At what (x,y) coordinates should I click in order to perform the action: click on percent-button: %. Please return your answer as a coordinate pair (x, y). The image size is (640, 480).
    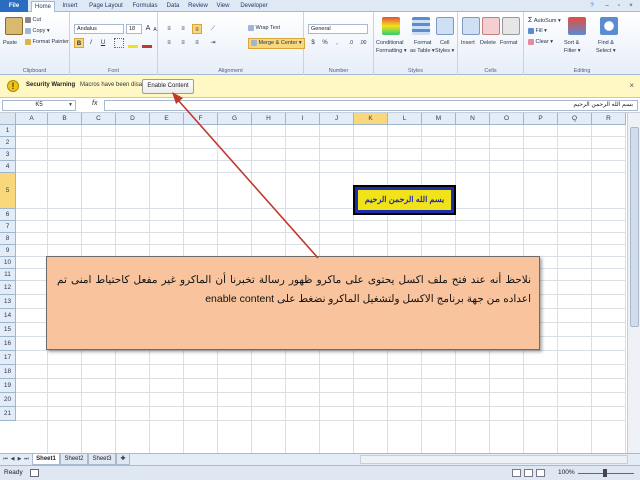
    Looking at the image, I should click on (325, 43).